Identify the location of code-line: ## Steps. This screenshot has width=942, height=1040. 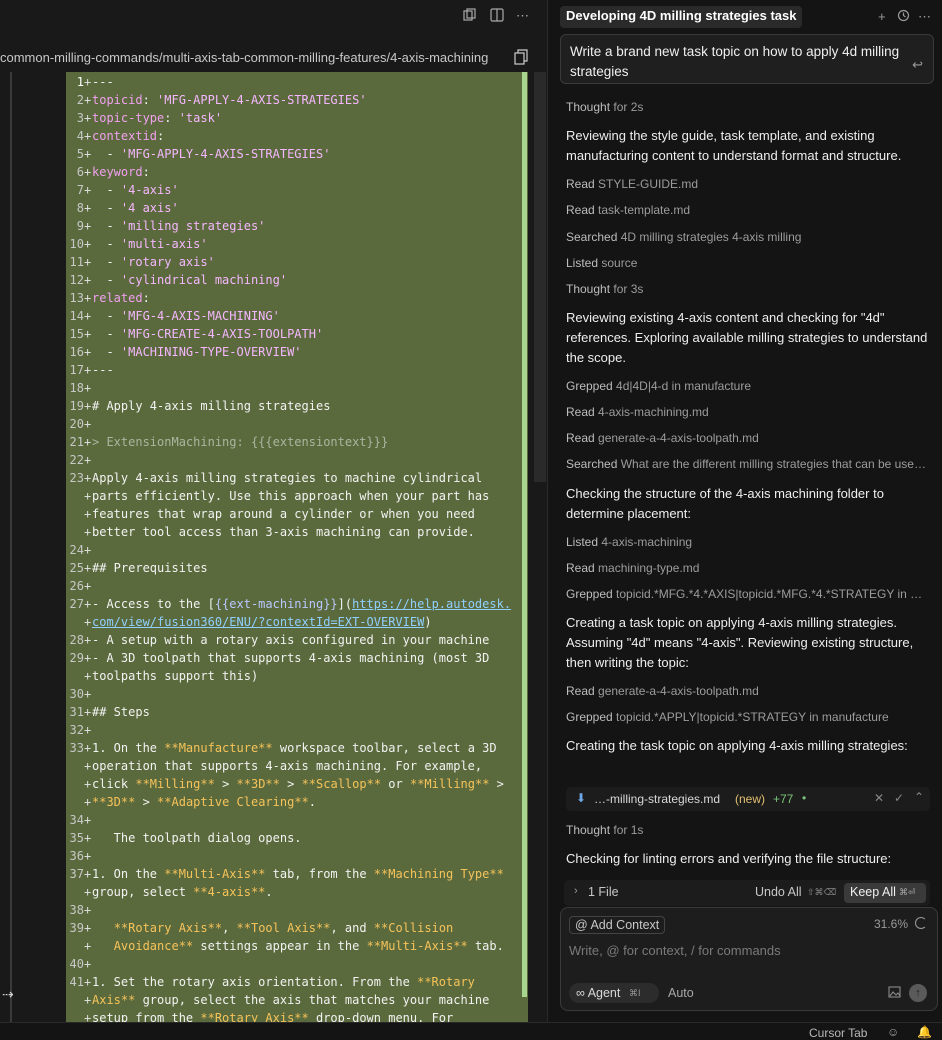
(121, 712).